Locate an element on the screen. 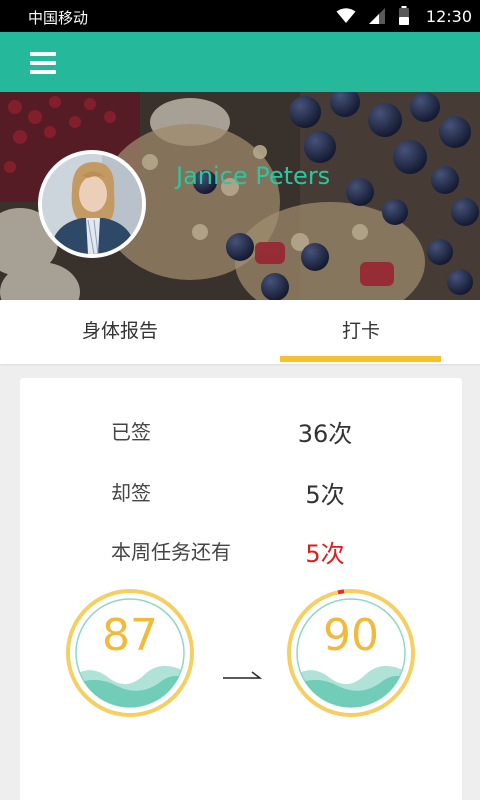 This screenshot has height=800, width=480. weekly-remaining-count: 5次 is located at coordinates (325, 554).